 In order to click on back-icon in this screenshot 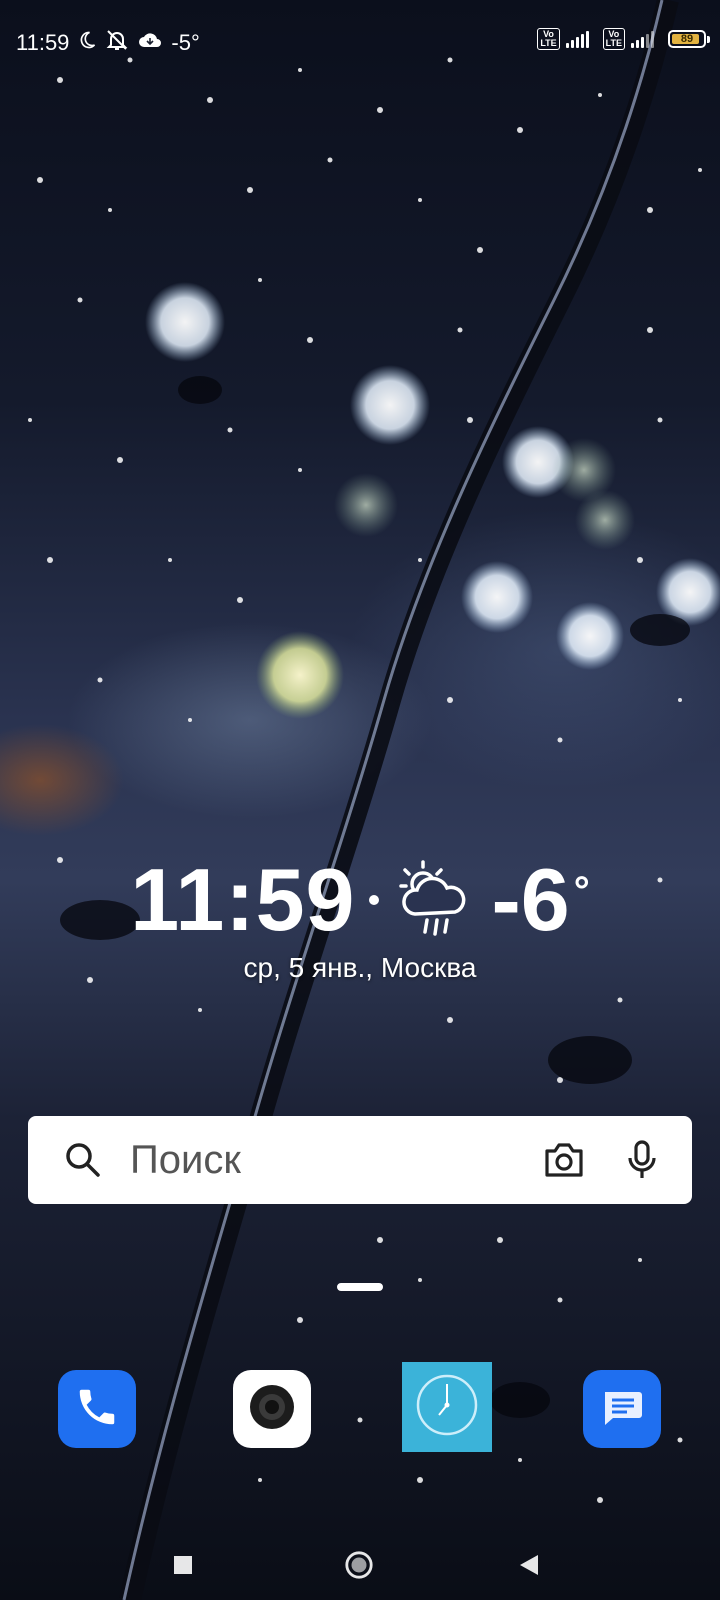, I will do `click(529, 1565)`.